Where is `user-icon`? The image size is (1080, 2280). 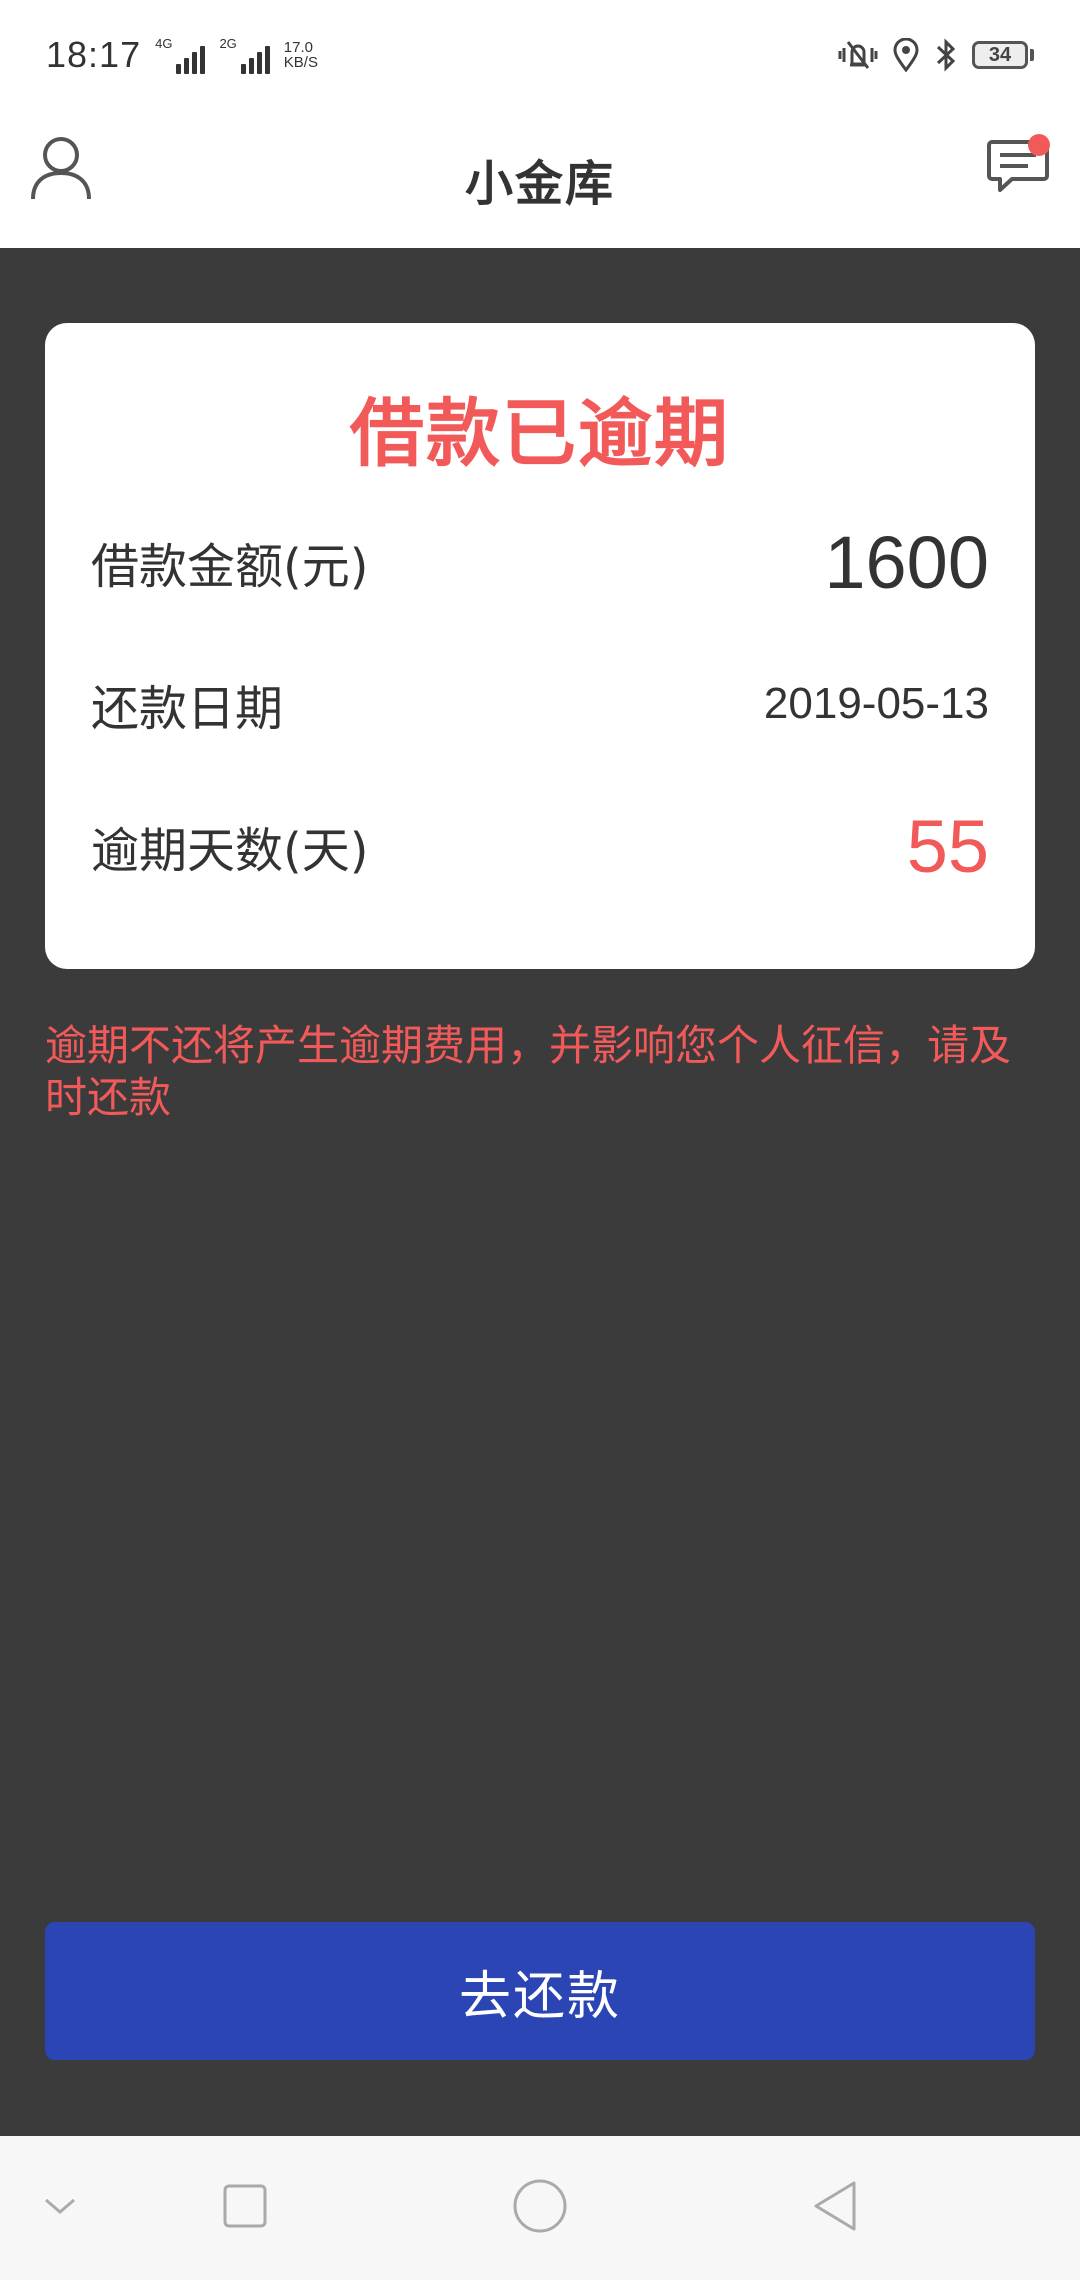
user-icon is located at coordinates (61, 170).